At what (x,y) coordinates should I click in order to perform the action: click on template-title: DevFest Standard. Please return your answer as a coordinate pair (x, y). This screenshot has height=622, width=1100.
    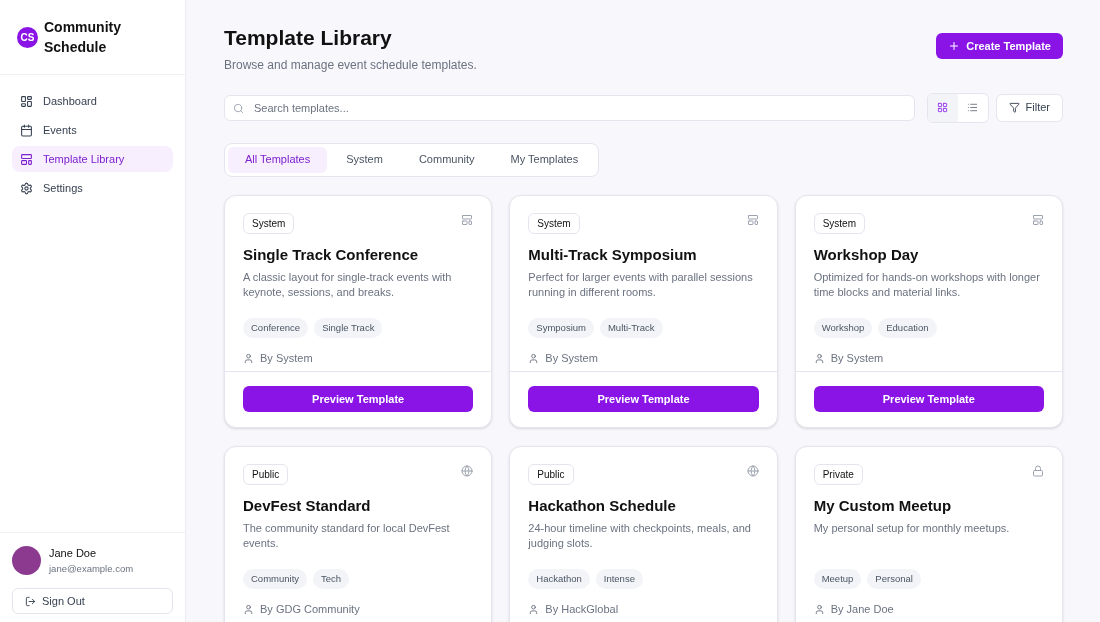
    Looking at the image, I should click on (307, 505).